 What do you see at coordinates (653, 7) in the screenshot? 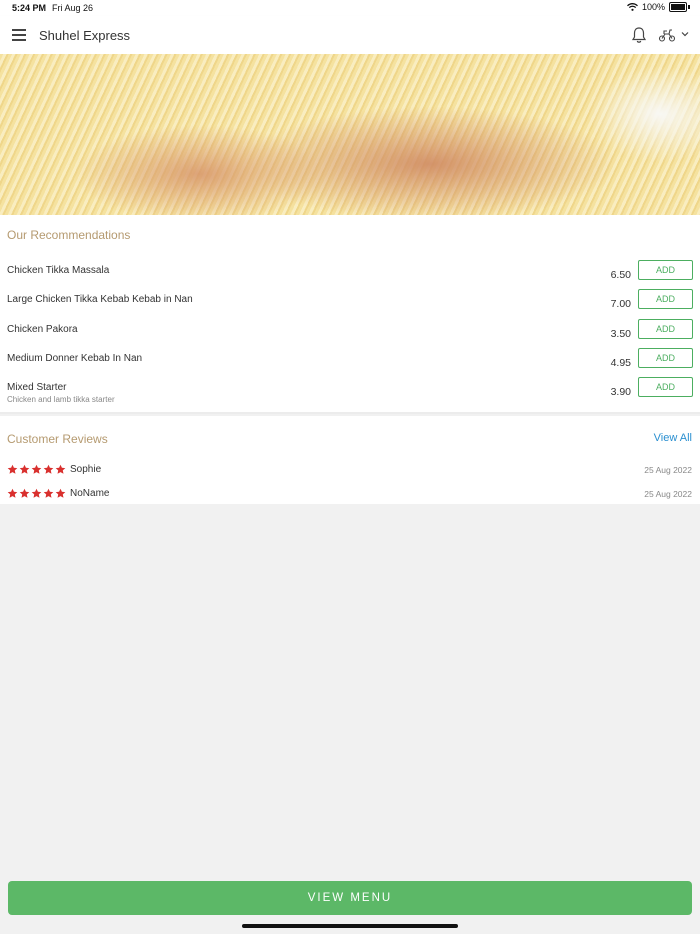
I see `battery-percent: 100%` at bounding box center [653, 7].